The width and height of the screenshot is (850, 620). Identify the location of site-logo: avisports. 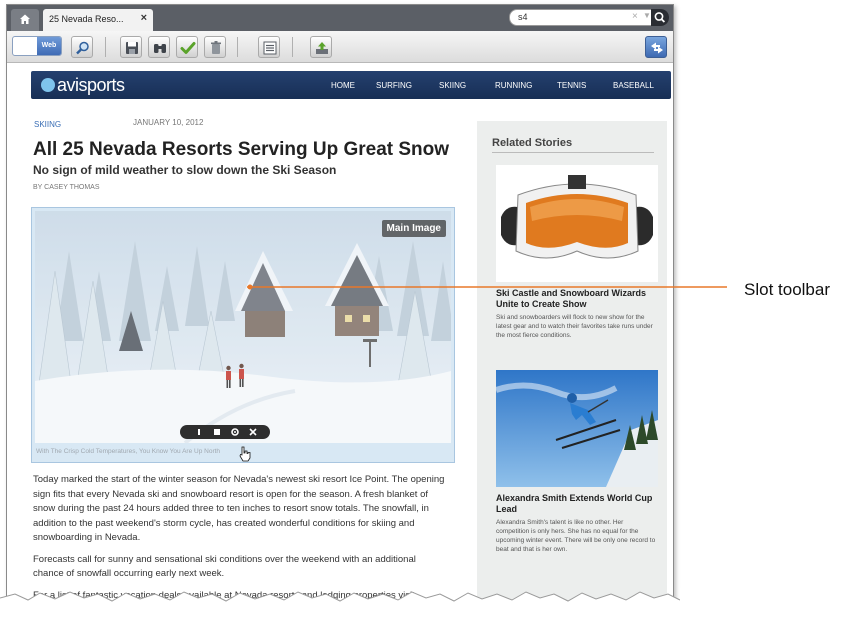
(83, 85).